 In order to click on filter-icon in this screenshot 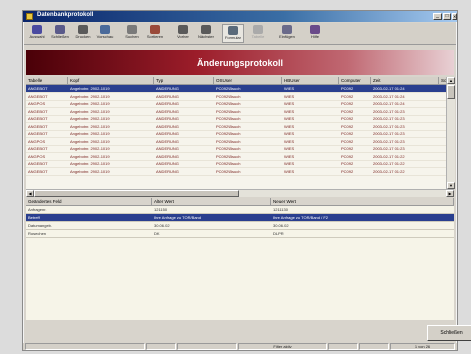, I will do `click(37, 29)`.